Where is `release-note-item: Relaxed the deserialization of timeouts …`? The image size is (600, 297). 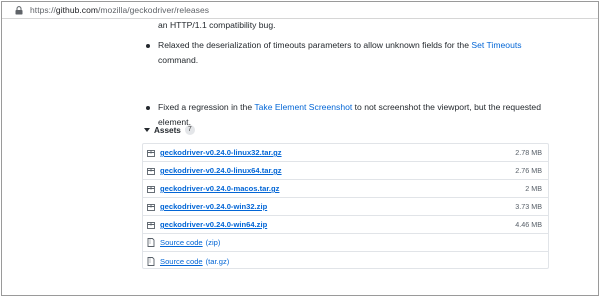
release-note-item: Relaxed the deserialization of timeouts … is located at coordinates (348, 53).